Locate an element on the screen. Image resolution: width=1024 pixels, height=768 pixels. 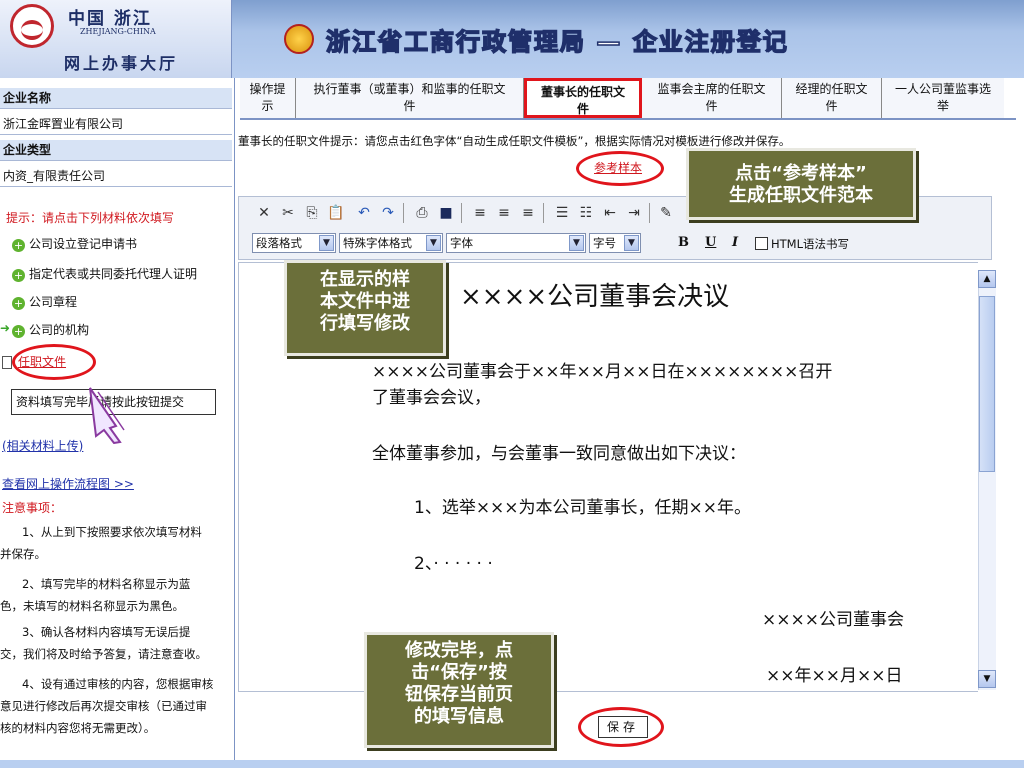
material-item: + 指定代表或共同委托代理人证明 is located at coordinates (104, 274).